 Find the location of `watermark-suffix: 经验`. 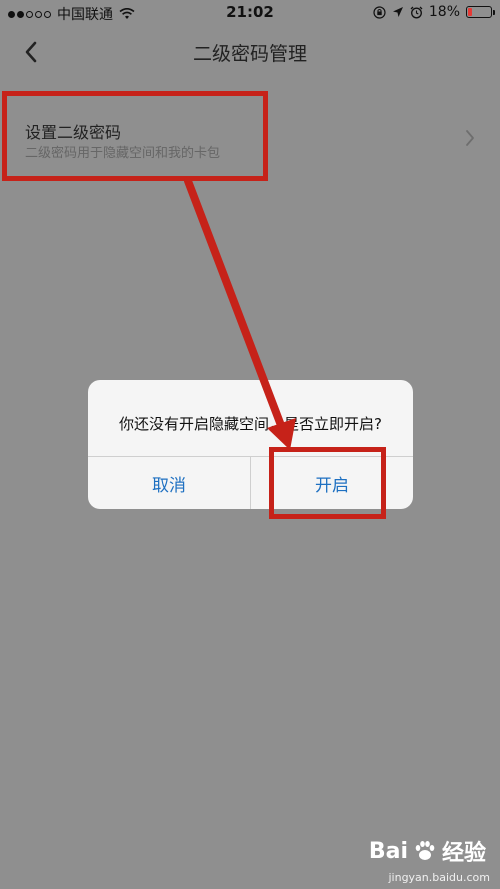

watermark-suffix: 经验 is located at coordinates (463, 853).